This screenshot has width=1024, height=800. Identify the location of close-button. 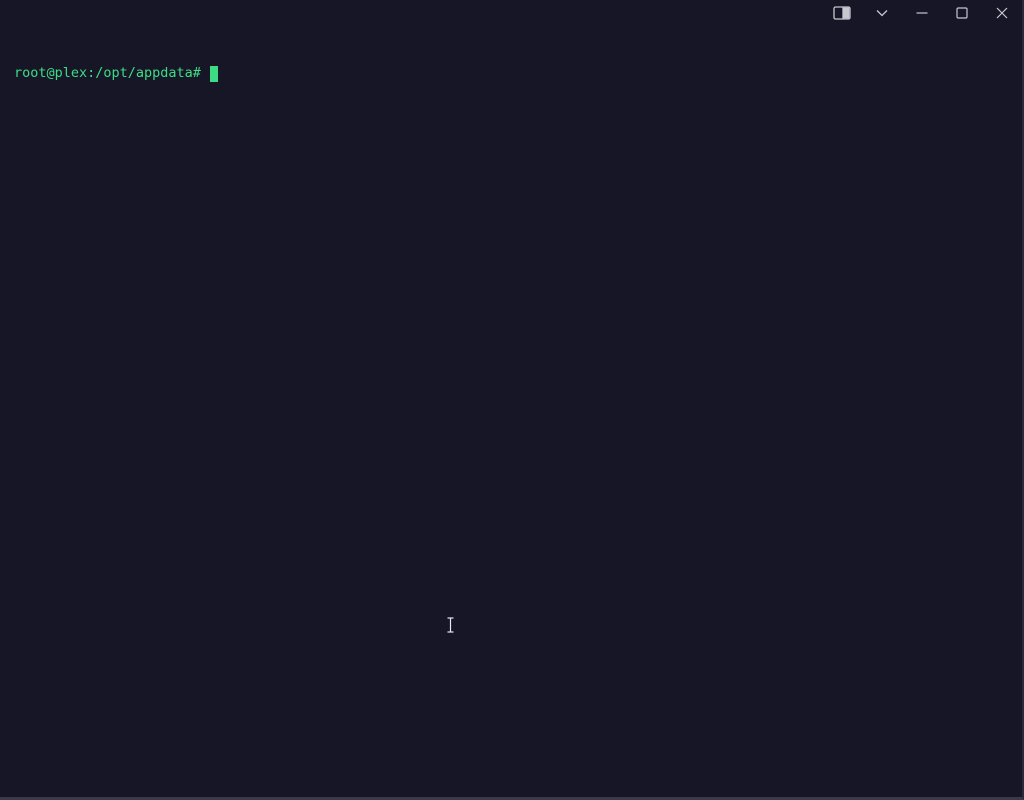
(1002, 13).